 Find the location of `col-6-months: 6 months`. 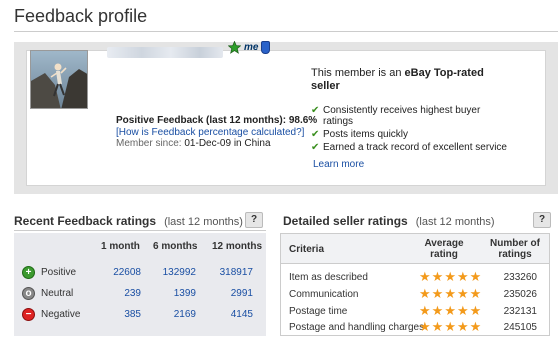

col-6-months: 6 months is located at coordinates (175, 246).